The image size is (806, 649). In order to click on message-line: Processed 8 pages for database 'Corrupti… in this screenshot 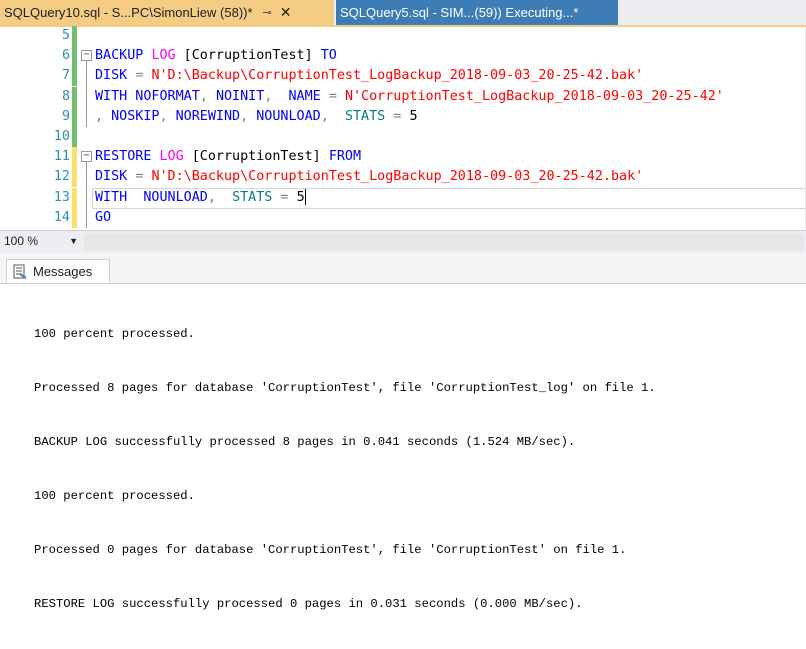, I will do `click(345, 388)`.